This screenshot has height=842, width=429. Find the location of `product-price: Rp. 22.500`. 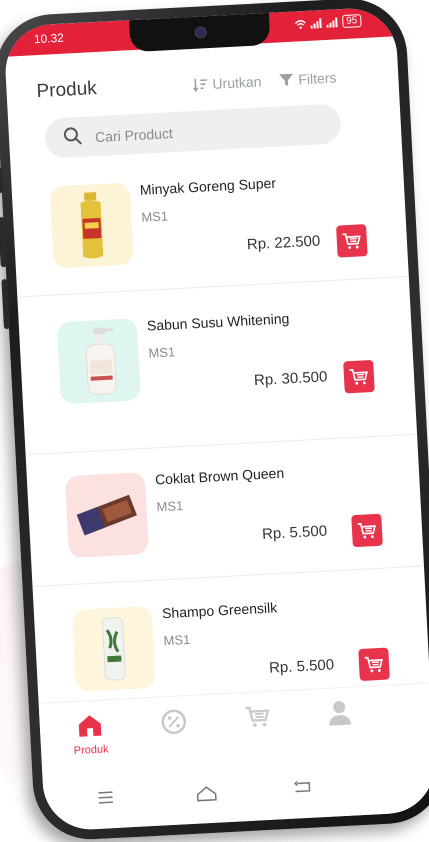

product-price: Rp. 22.500 is located at coordinates (283, 243).